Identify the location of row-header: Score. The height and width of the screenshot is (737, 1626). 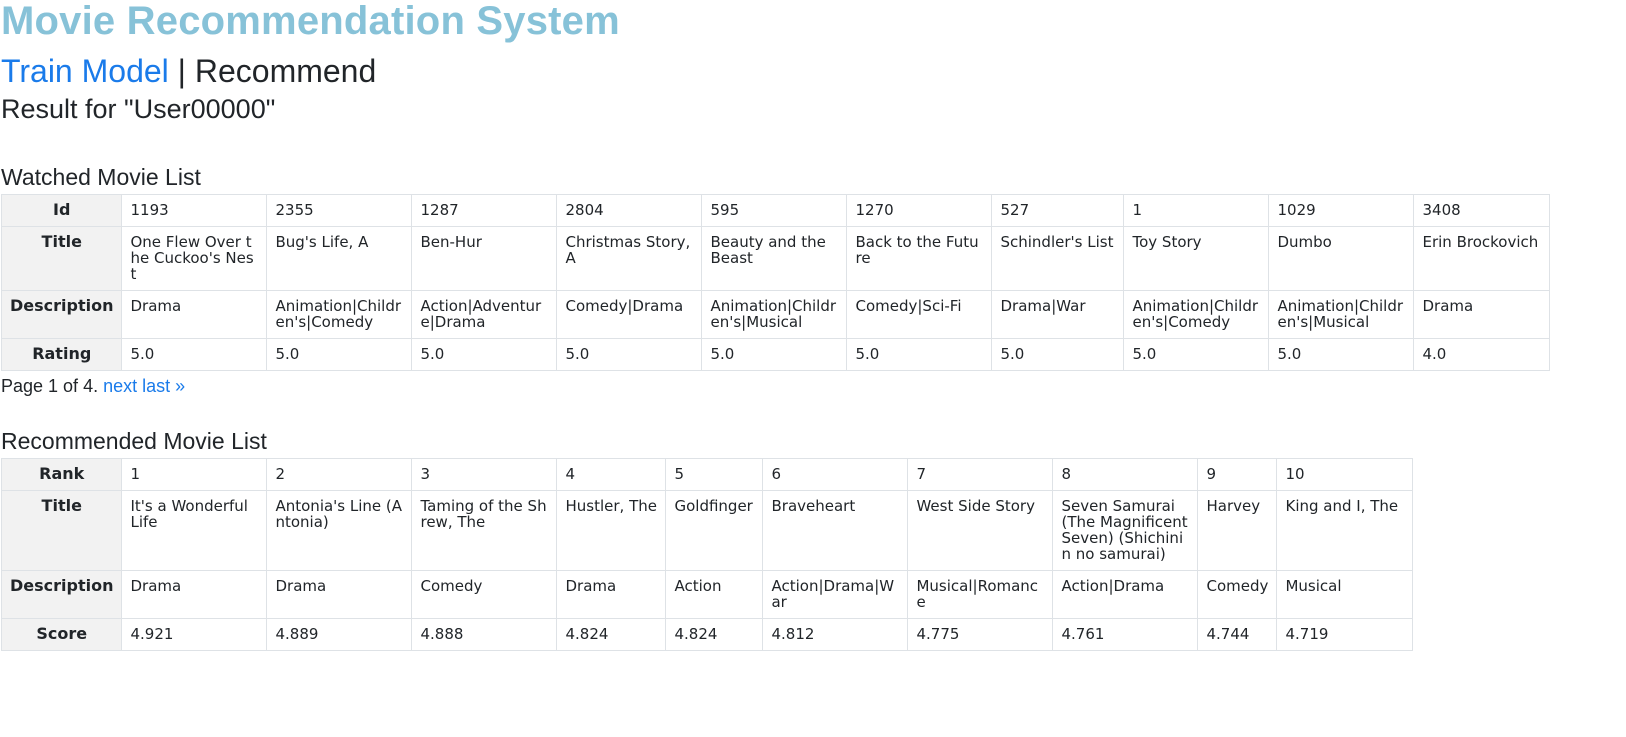
(61, 634).